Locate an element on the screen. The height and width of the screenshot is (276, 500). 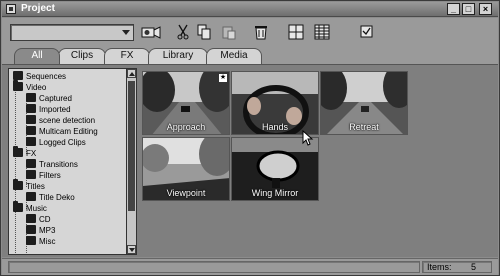
status-bar: Items: 5 is located at coordinates (250, 266).